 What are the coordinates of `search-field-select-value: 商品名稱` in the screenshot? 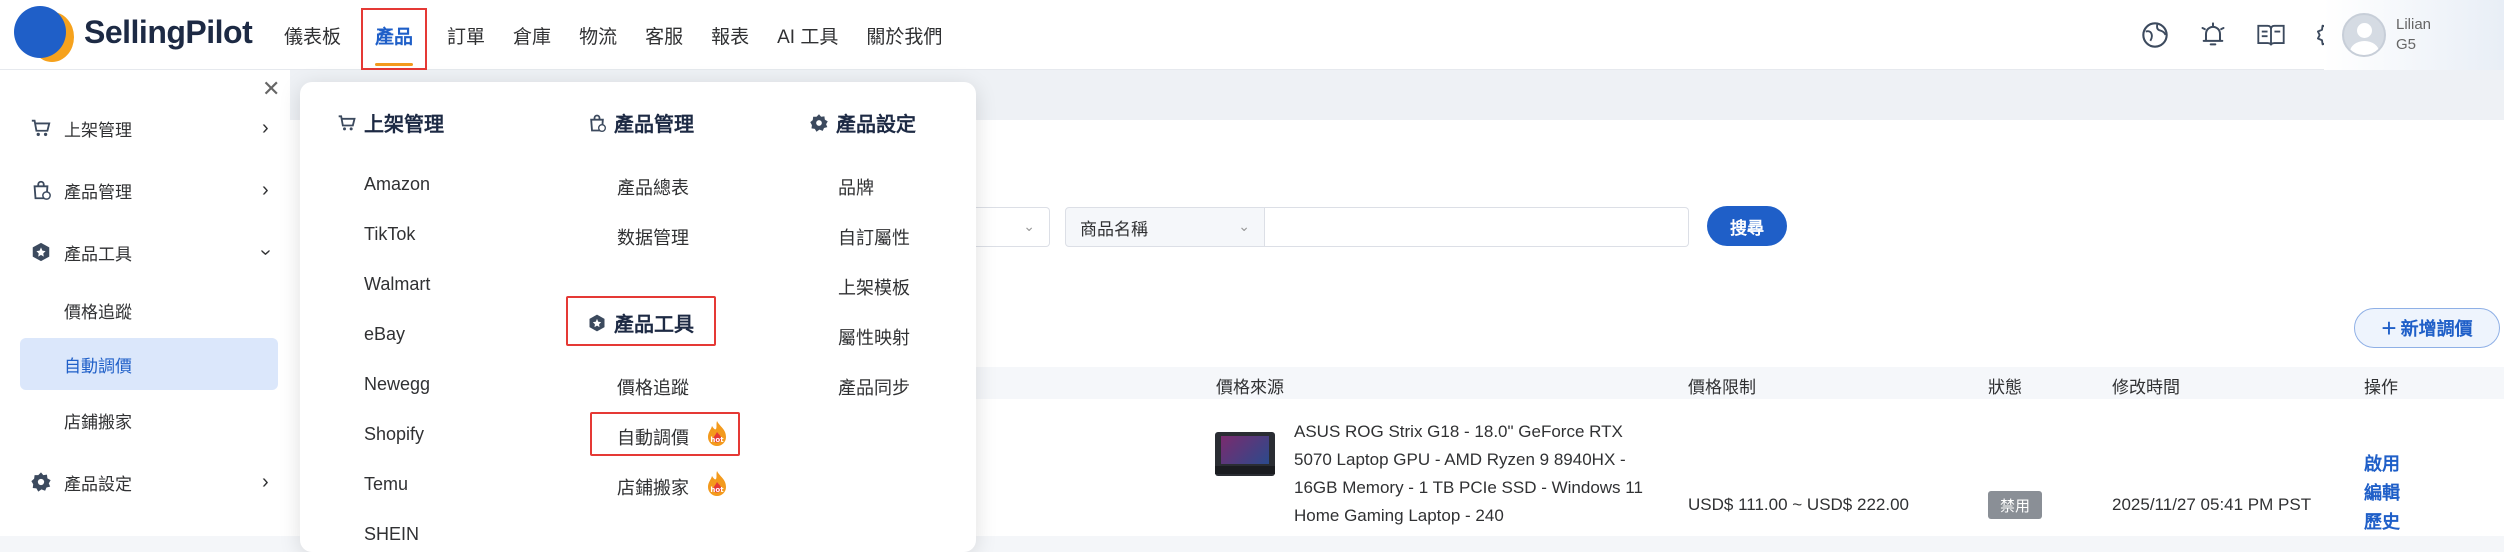 It's located at (1114, 229).